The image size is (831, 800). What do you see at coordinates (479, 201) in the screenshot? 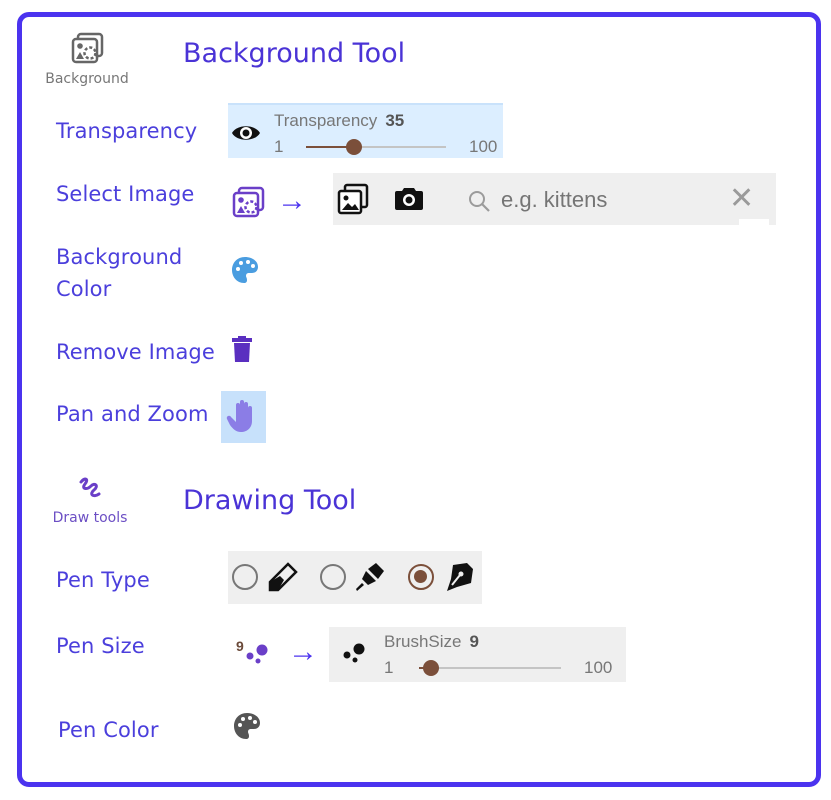
I see `search-icon` at bounding box center [479, 201].